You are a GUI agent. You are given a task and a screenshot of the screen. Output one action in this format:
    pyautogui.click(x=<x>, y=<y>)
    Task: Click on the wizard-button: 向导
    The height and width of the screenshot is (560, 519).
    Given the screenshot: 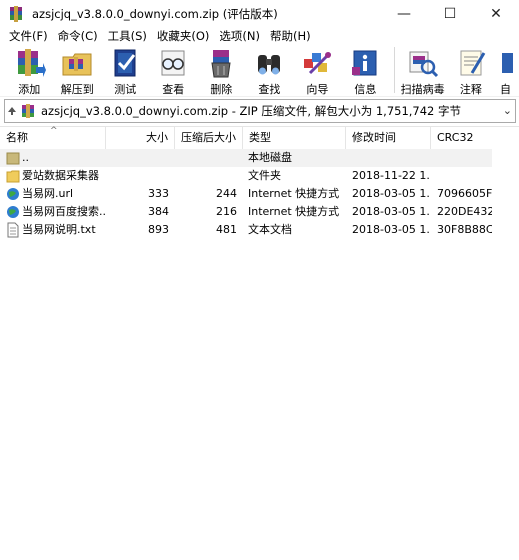 What is the action you would take?
    pyautogui.click(x=317, y=70)
    